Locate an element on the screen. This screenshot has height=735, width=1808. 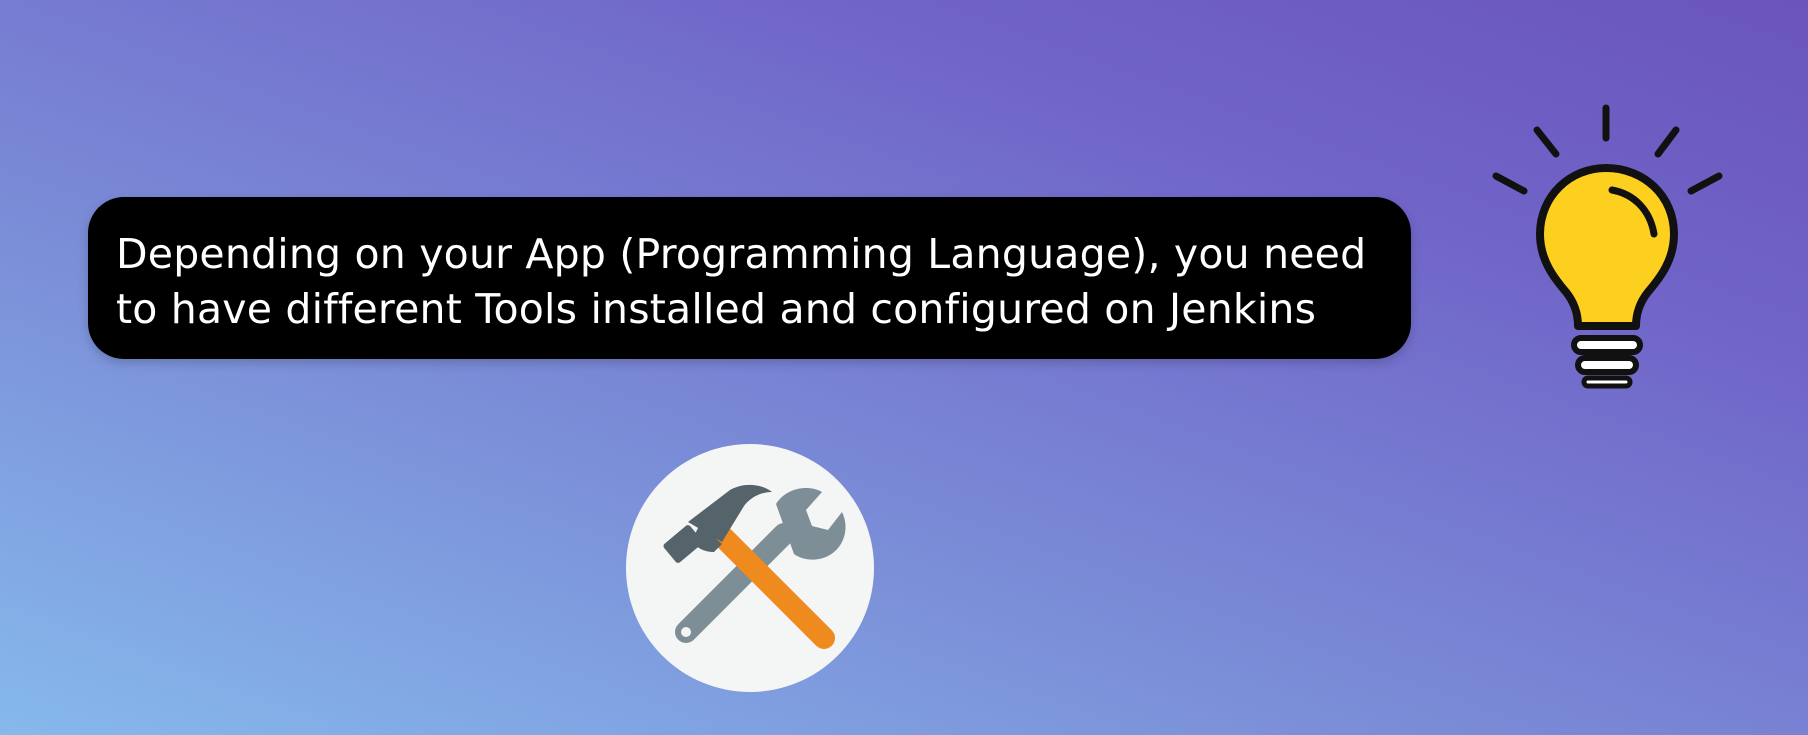
lightbulb-icon is located at coordinates (1608, 245).